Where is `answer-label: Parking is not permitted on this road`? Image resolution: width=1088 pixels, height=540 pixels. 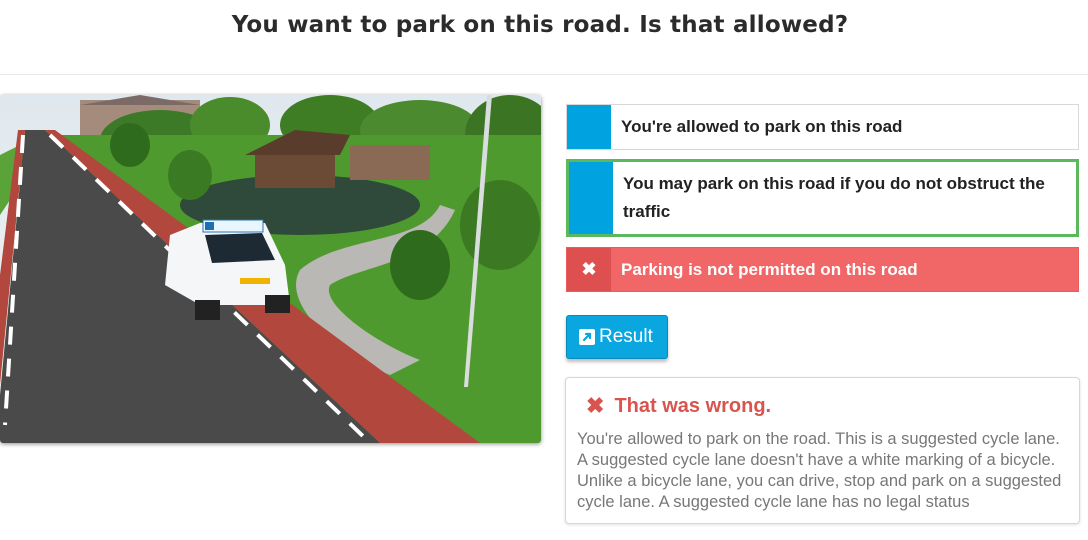 answer-label: Parking is not permitted on this road is located at coordinates (769, 269).